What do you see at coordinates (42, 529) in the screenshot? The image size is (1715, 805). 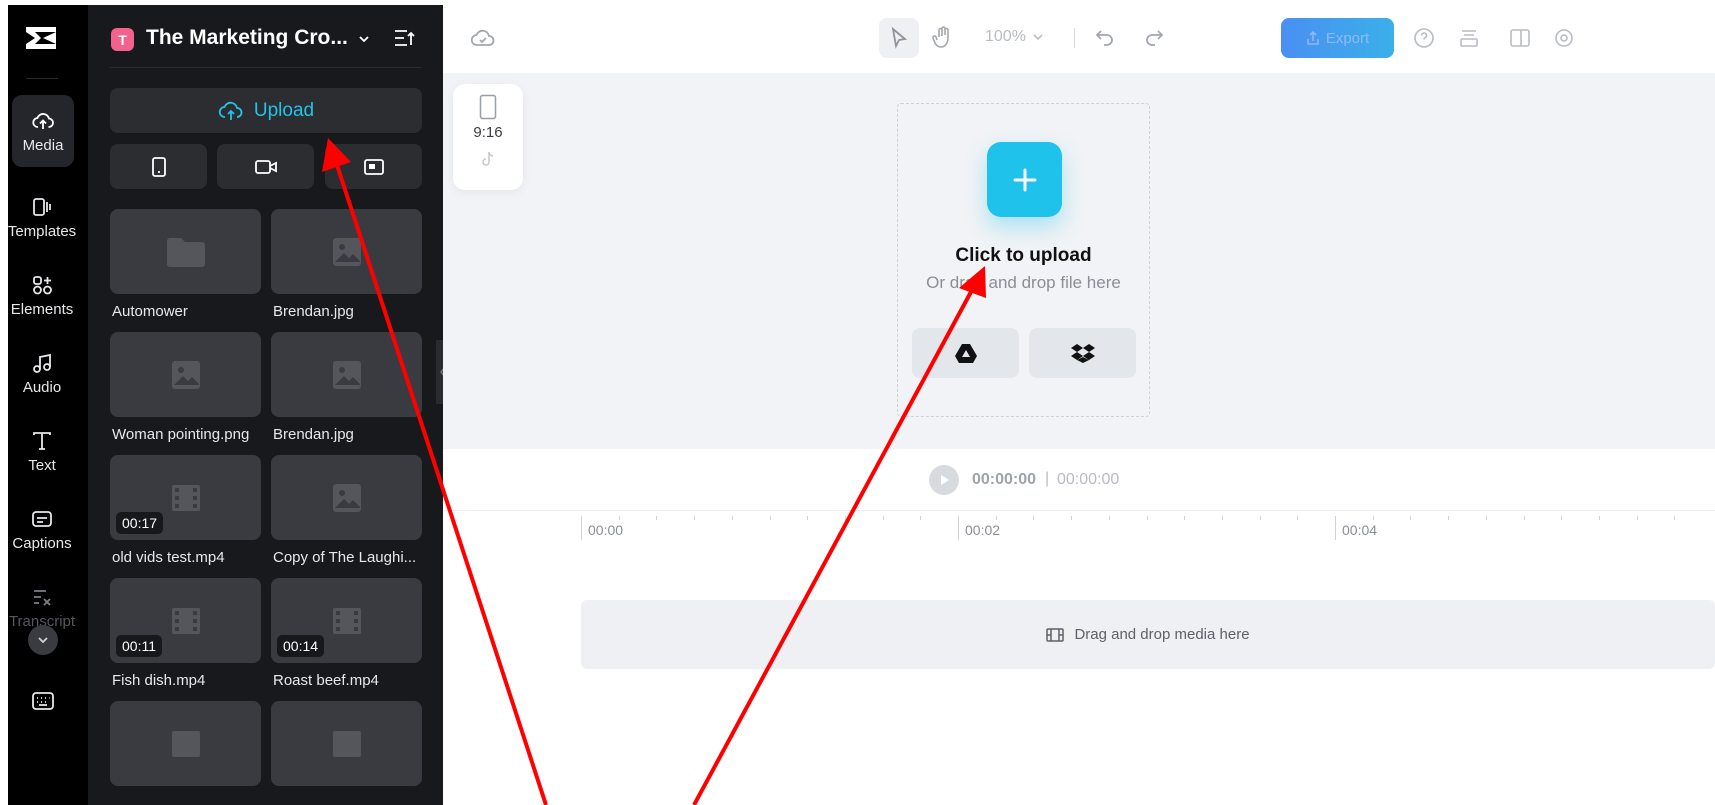 I see `rail-item-captions: Captions` at bounding box center [42, 529].